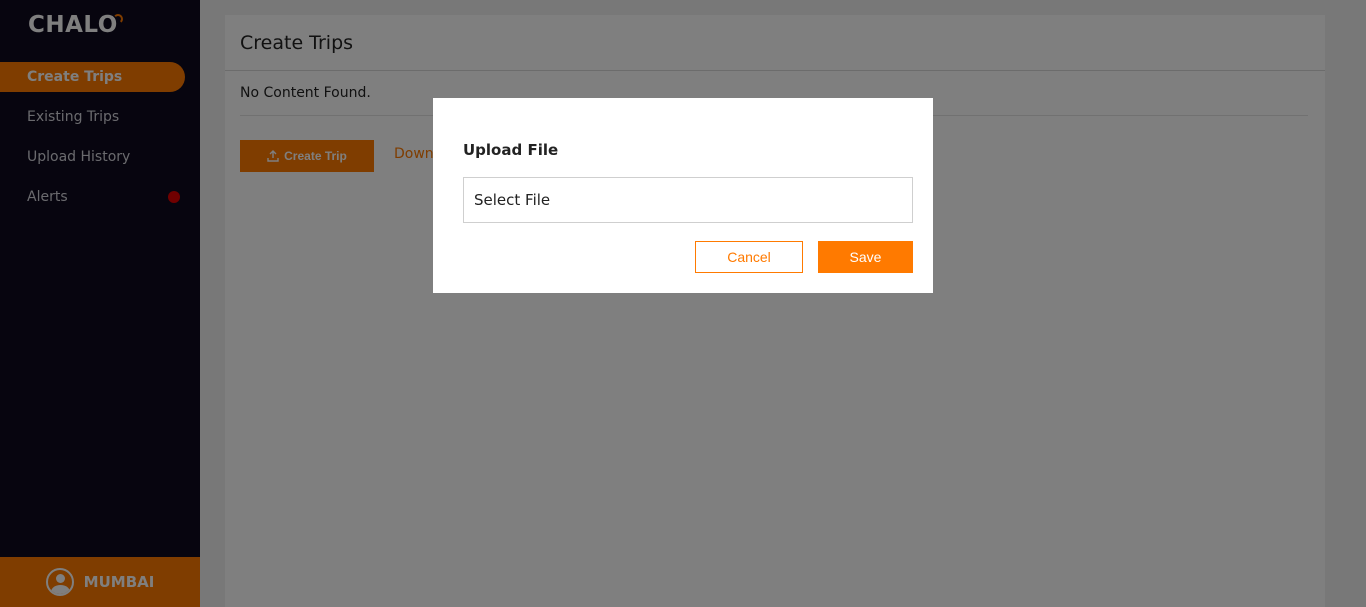 Image resolution: width=1366 pixels, height=607 pixels. What do you see at coordinates (749, 257) in the screenshot?
I see `cancel-button: Cancel` at bounding box center [749, 257].